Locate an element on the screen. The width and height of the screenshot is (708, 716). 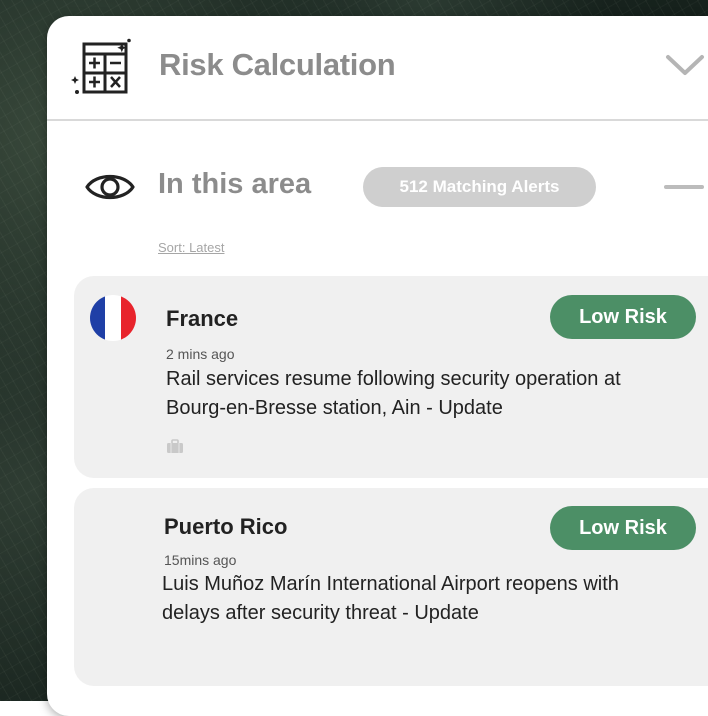
collapse-icon is located at coordinates (684, 187).